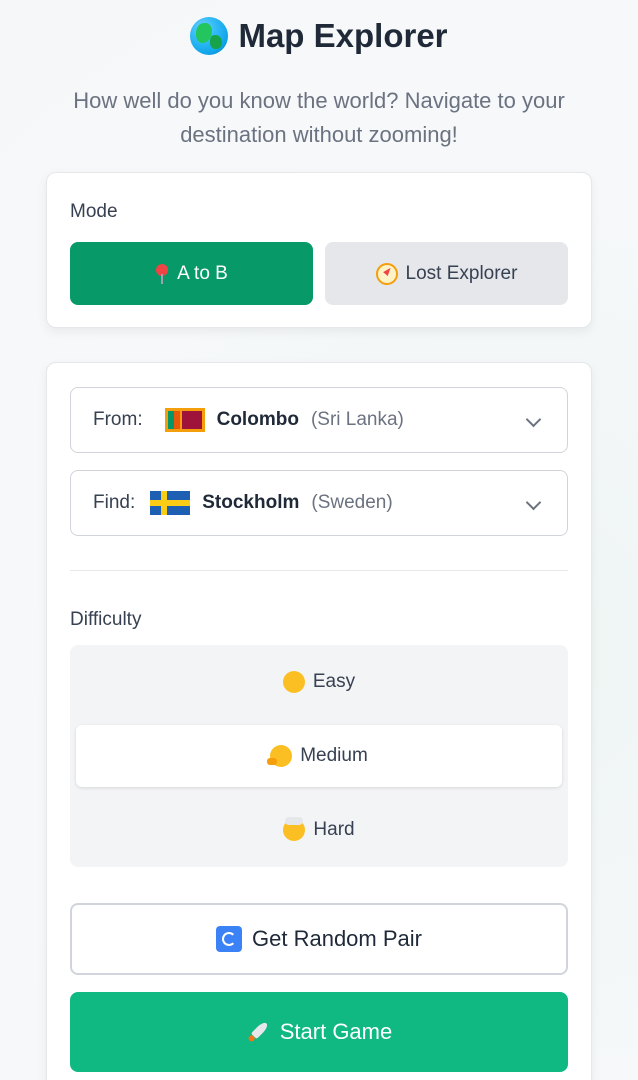  I want to click on mode-lost-explorer-button: Lost Explorer, so click(446, 273).